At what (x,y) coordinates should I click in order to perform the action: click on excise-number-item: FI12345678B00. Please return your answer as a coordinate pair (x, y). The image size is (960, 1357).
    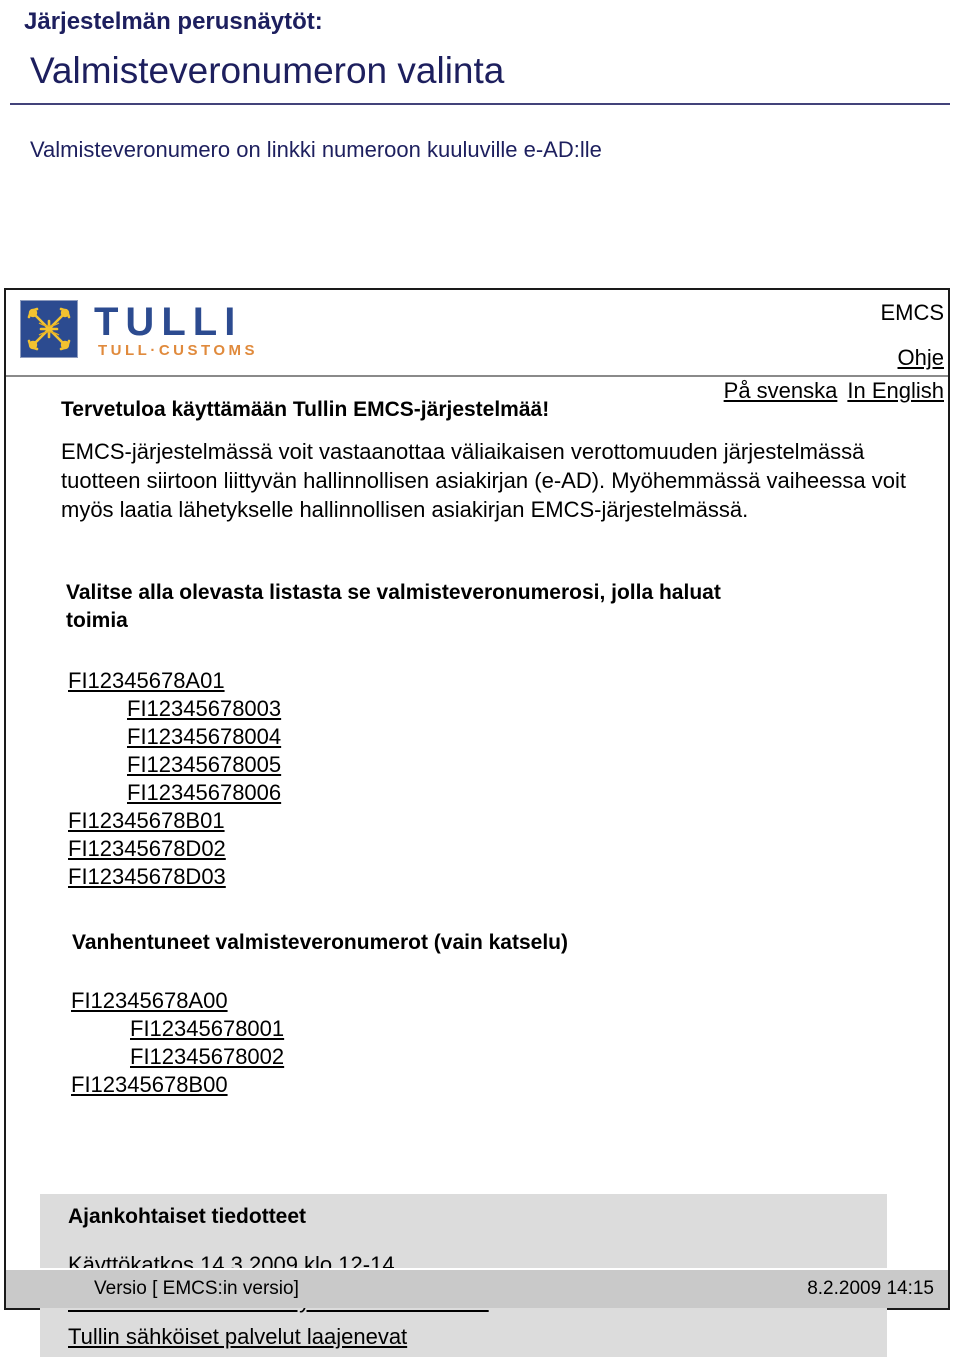
    Looking at the image, I should click on (177, 1085).